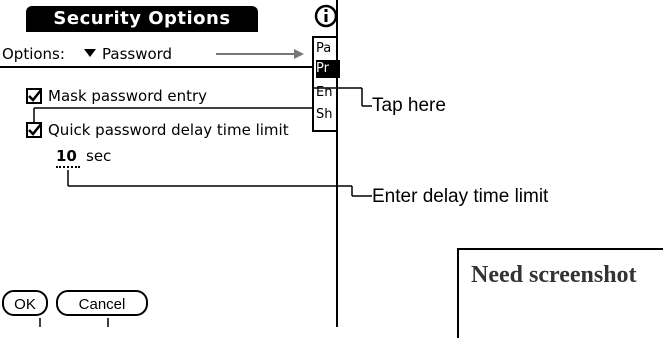 The height and width of the screenshot is (338, 663). Describe the element at coordinates (102, 303) in the screenshot. I see `cancel-button: Cancel` at that location.